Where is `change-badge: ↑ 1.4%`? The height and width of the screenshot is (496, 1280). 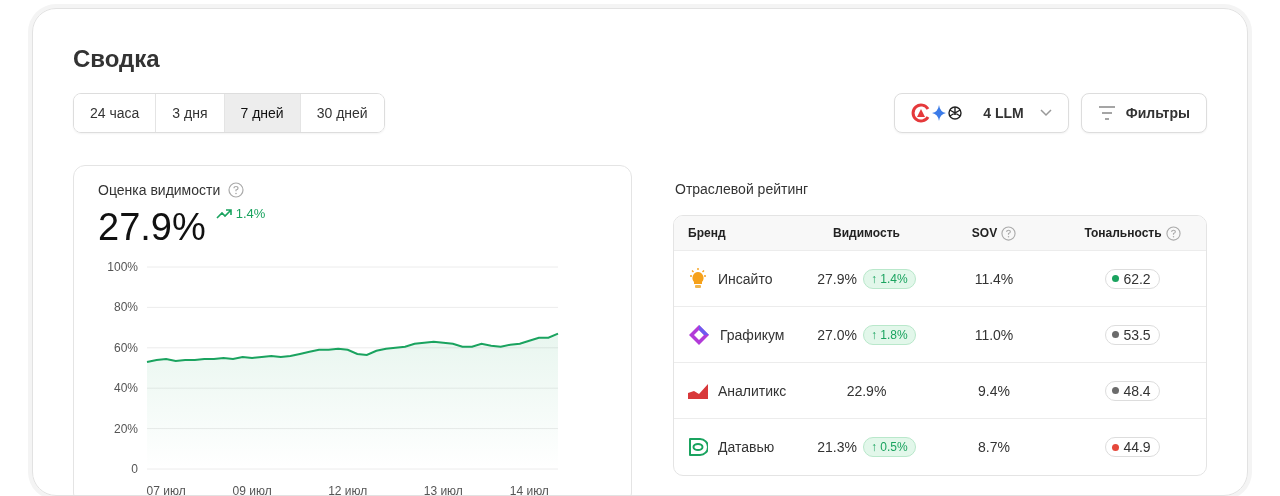
change-badge: ↑ 1.4% is located at coordinates (889, 278).